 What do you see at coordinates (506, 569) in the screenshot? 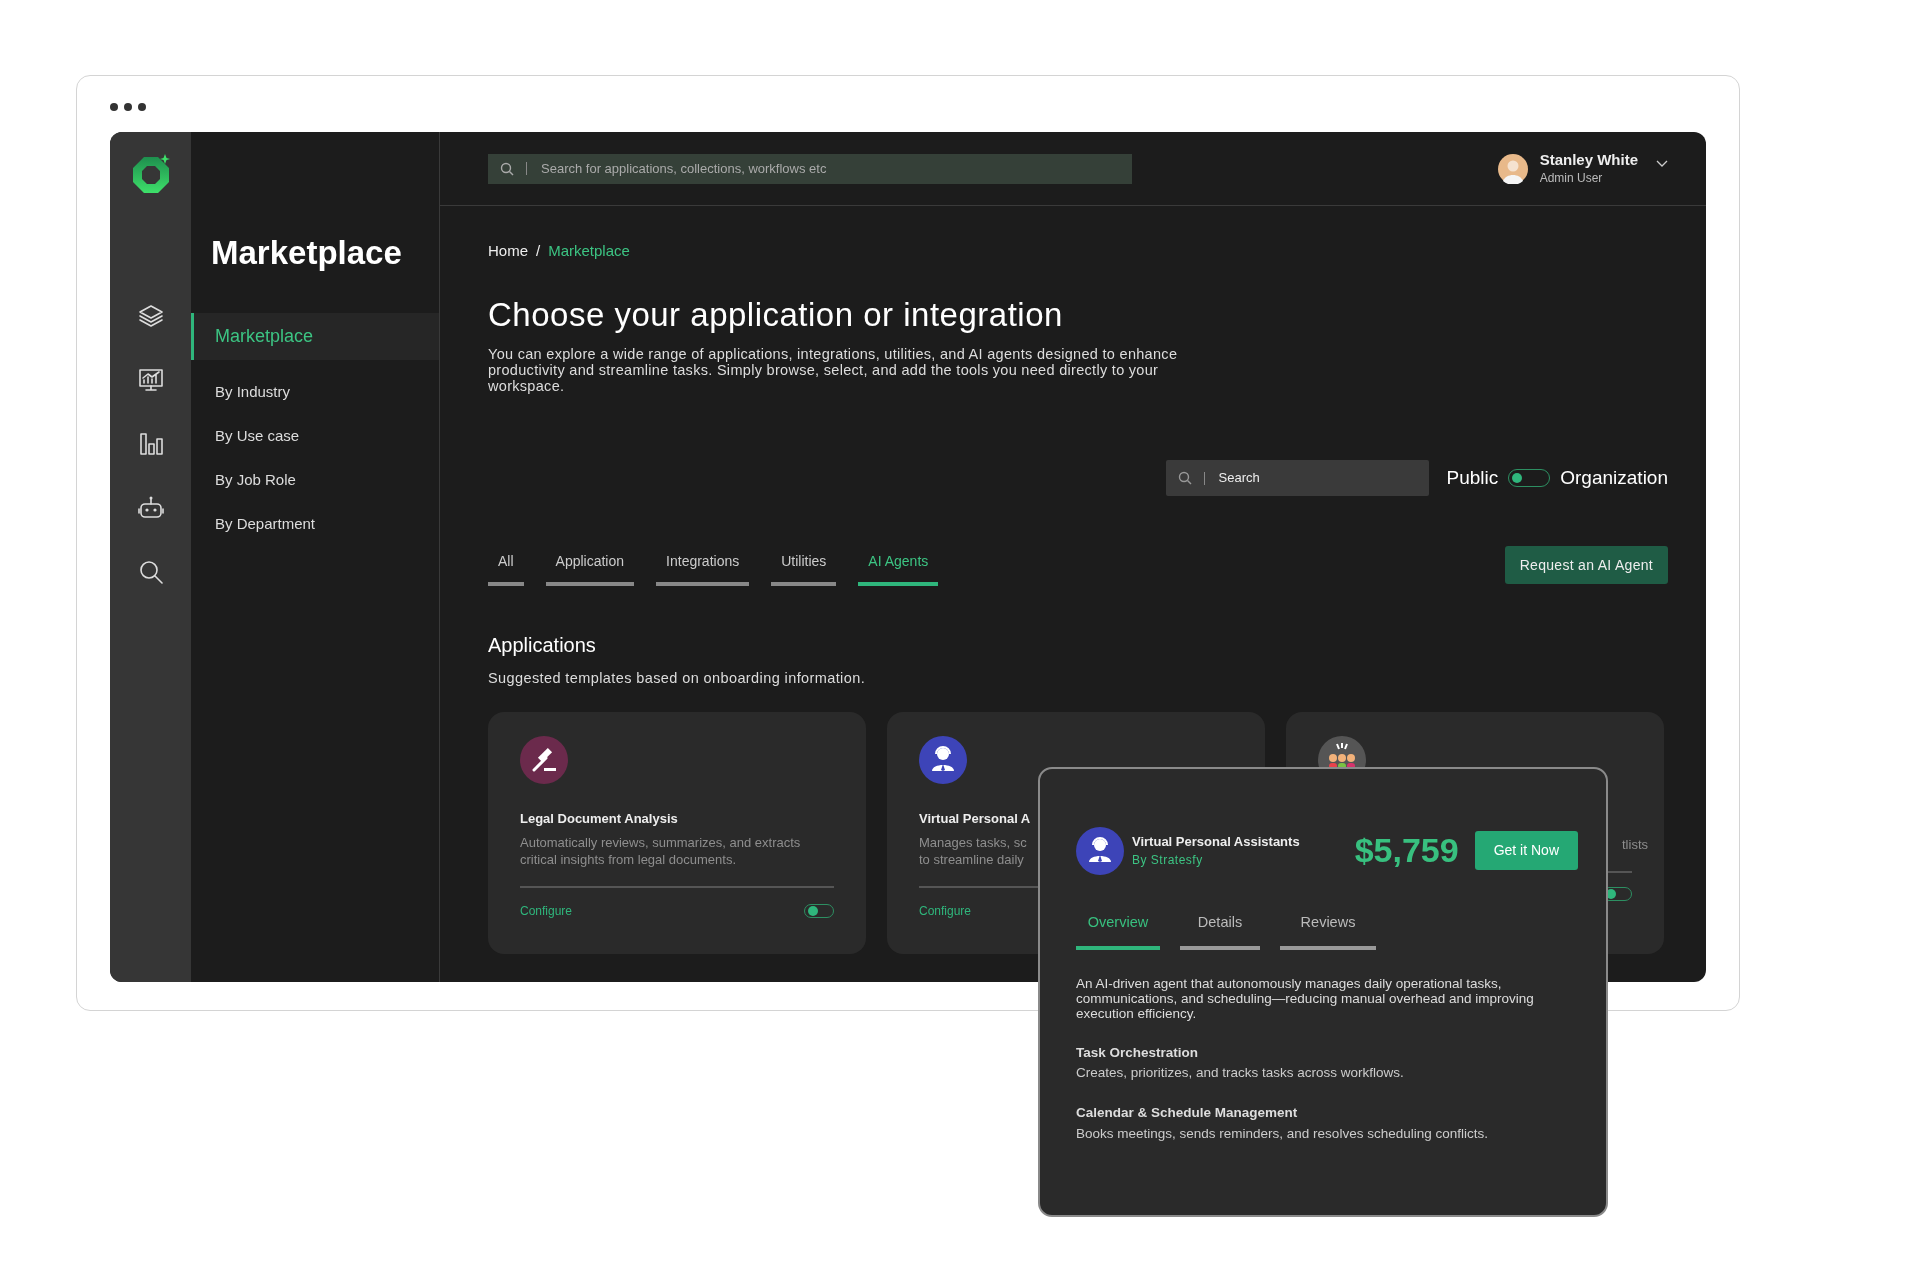
I see `category-tab: All` at bounding box center [506, 569].